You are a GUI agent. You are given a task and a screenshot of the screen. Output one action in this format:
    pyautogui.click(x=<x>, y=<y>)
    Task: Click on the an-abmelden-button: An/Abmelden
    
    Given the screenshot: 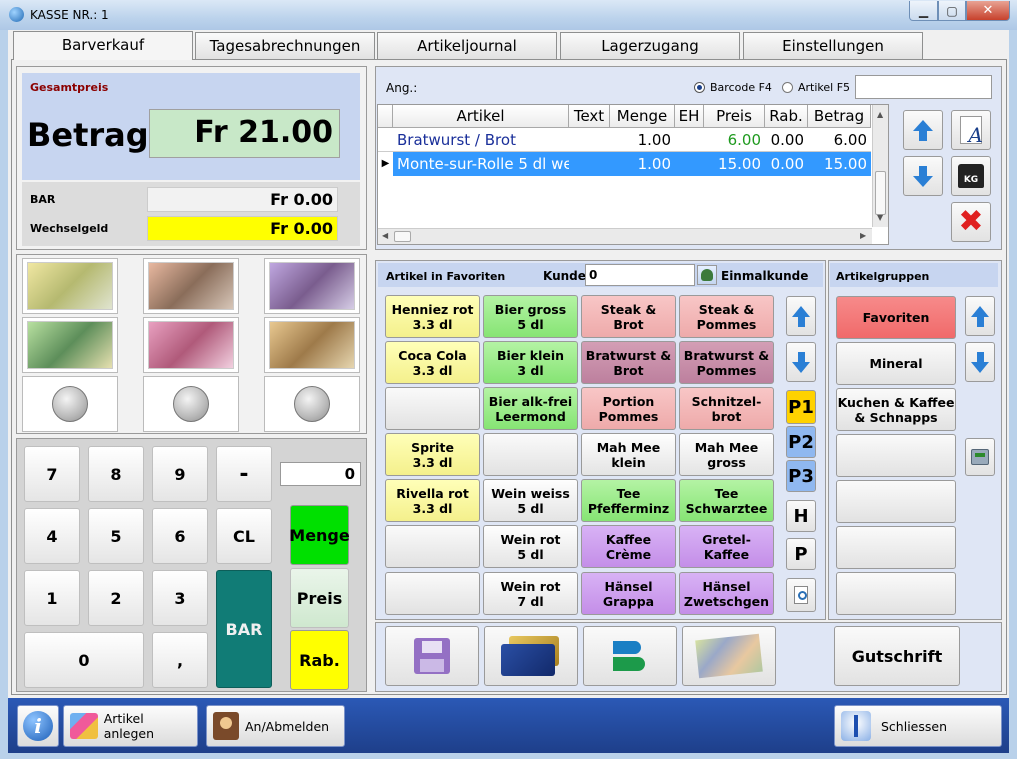 What is the action you would take?
    pyautogui.click(x=275, y=726)
    